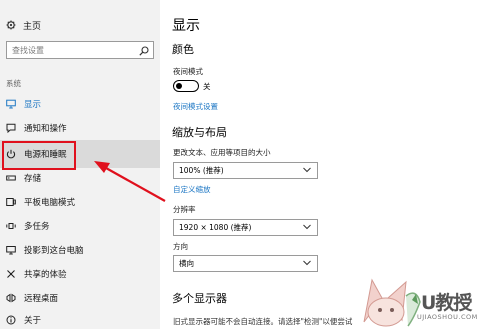  What do you see at coordinates (192, 189) in the screenshot?
I see `custom-scale-link: 自定义缩放` at bounding box center [192, 189].